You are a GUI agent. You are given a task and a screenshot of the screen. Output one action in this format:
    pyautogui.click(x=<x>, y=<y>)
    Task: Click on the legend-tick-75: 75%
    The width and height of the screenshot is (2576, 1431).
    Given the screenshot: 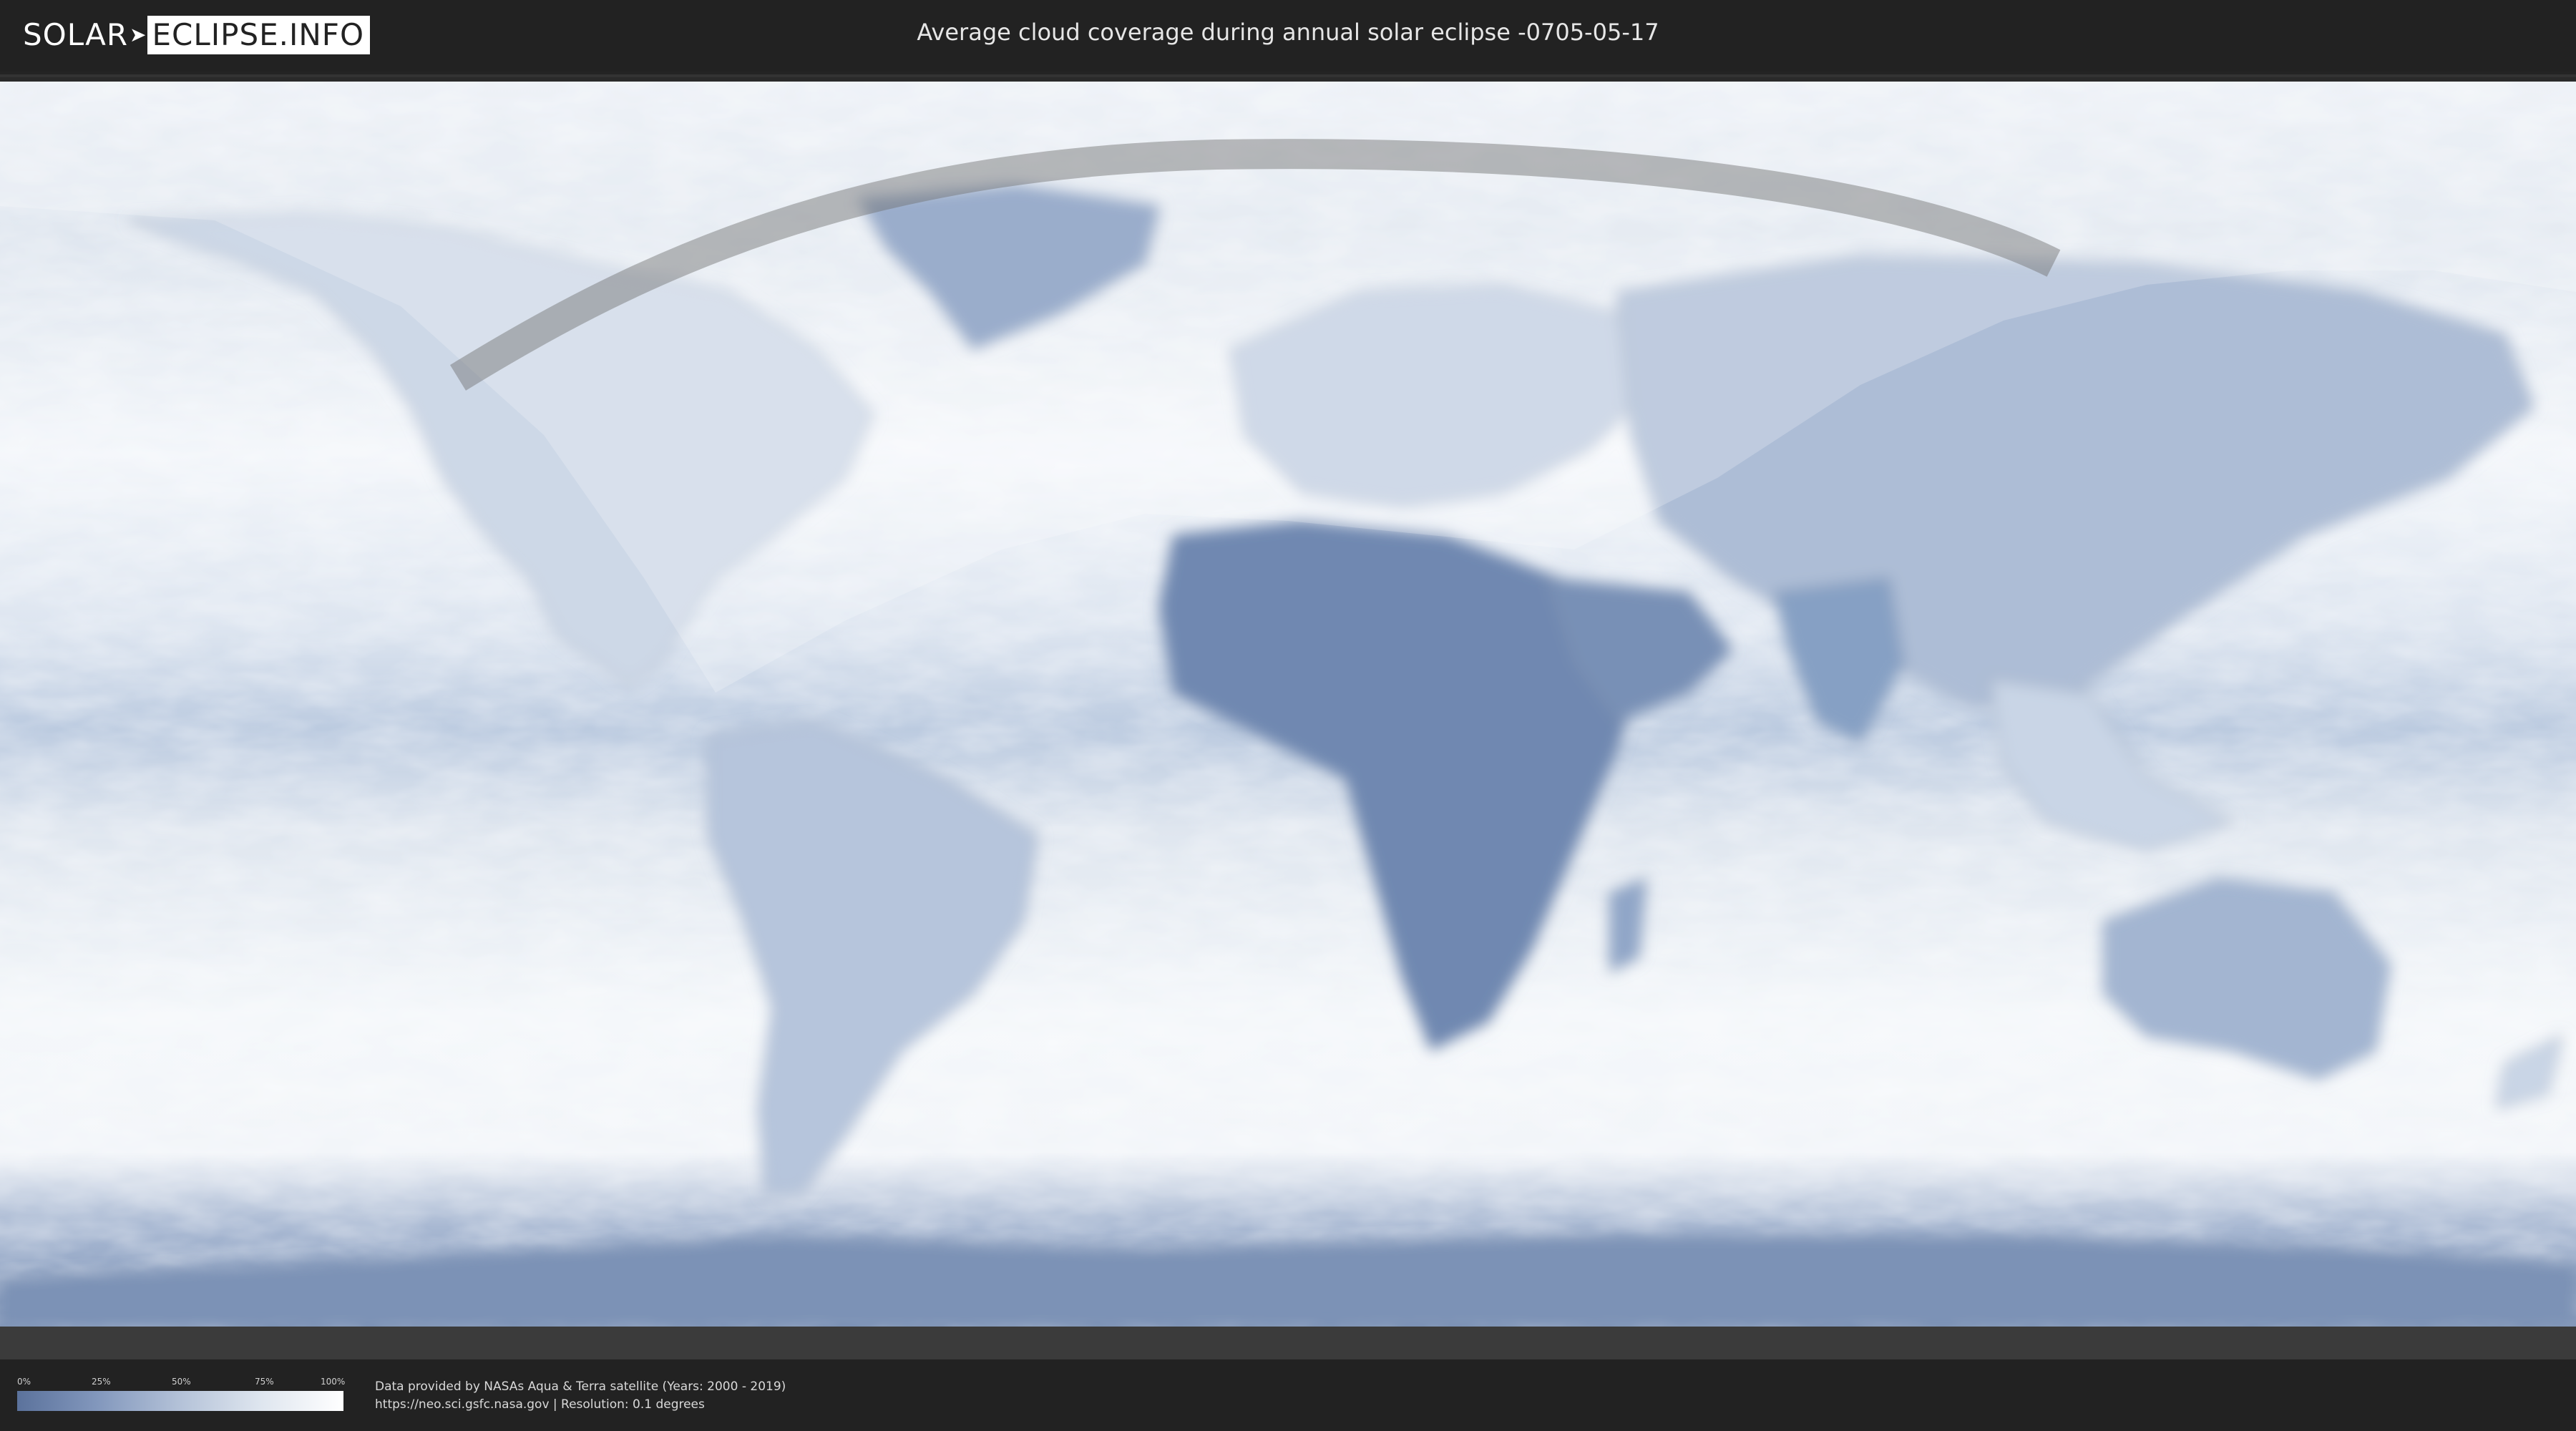 What is the action you would take?
    pyautogui.click(x=264, y=1382)
    